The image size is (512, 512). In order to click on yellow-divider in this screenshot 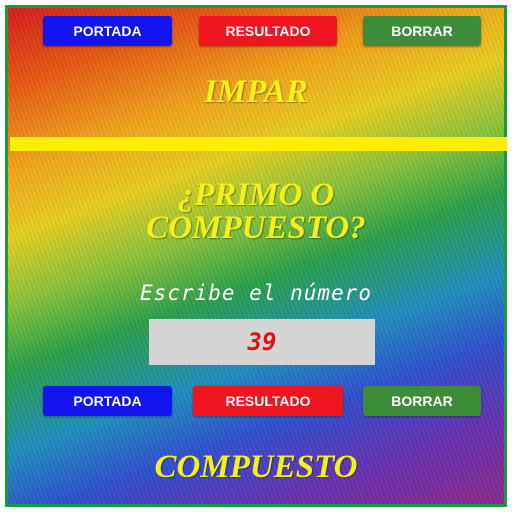, I will do `click(258, 144)`.